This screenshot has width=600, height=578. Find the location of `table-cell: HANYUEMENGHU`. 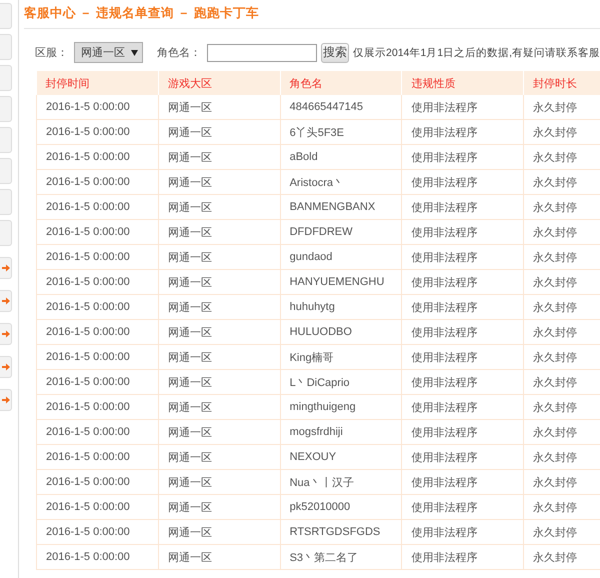

table-cell: HANYUEMENGHU is located at coordinates (341, 282).